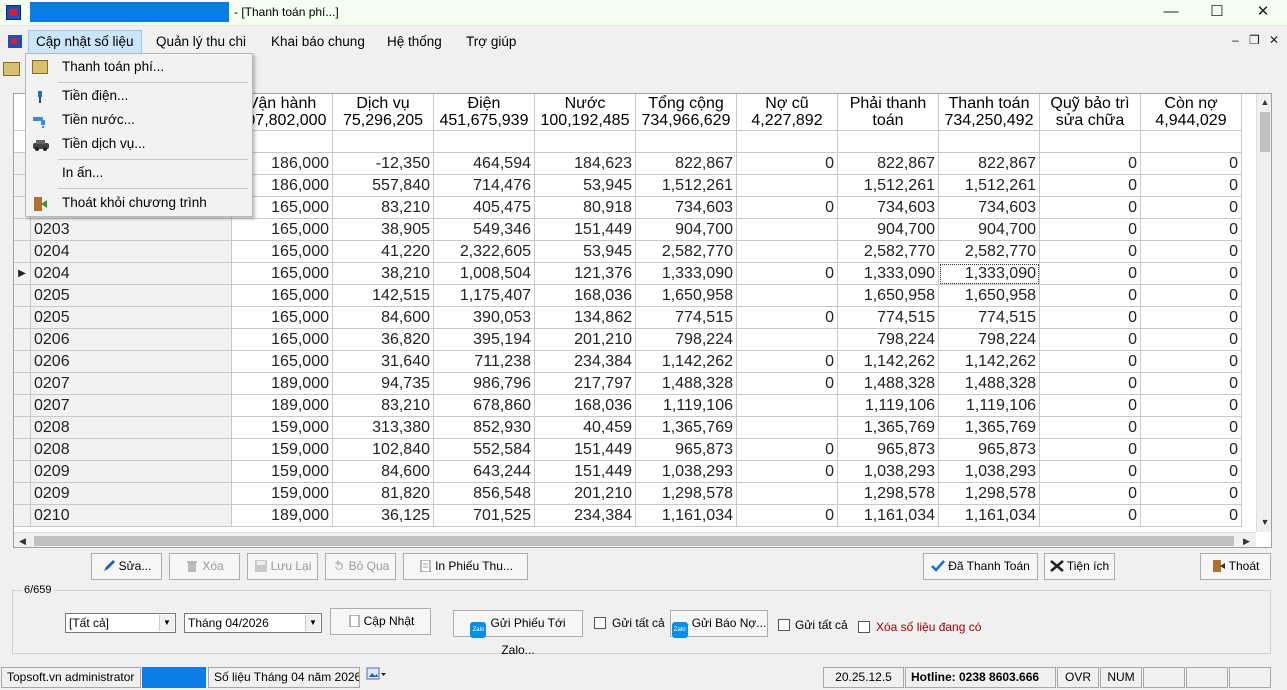 The image size is (1287, 690). I want to click on table-cell: 151,449, so click(585, 450).